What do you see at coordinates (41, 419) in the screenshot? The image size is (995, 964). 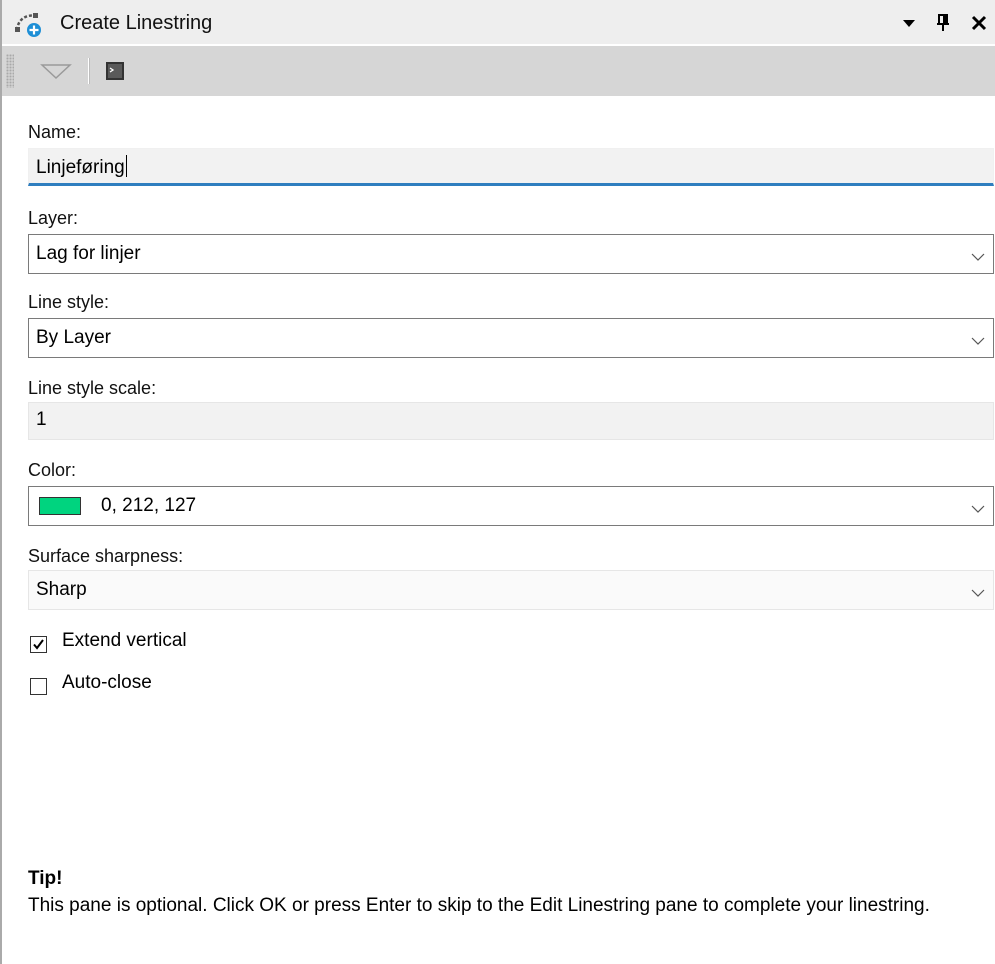 I see `line-style-scale-value: 1` at bounding box center [41, 419].